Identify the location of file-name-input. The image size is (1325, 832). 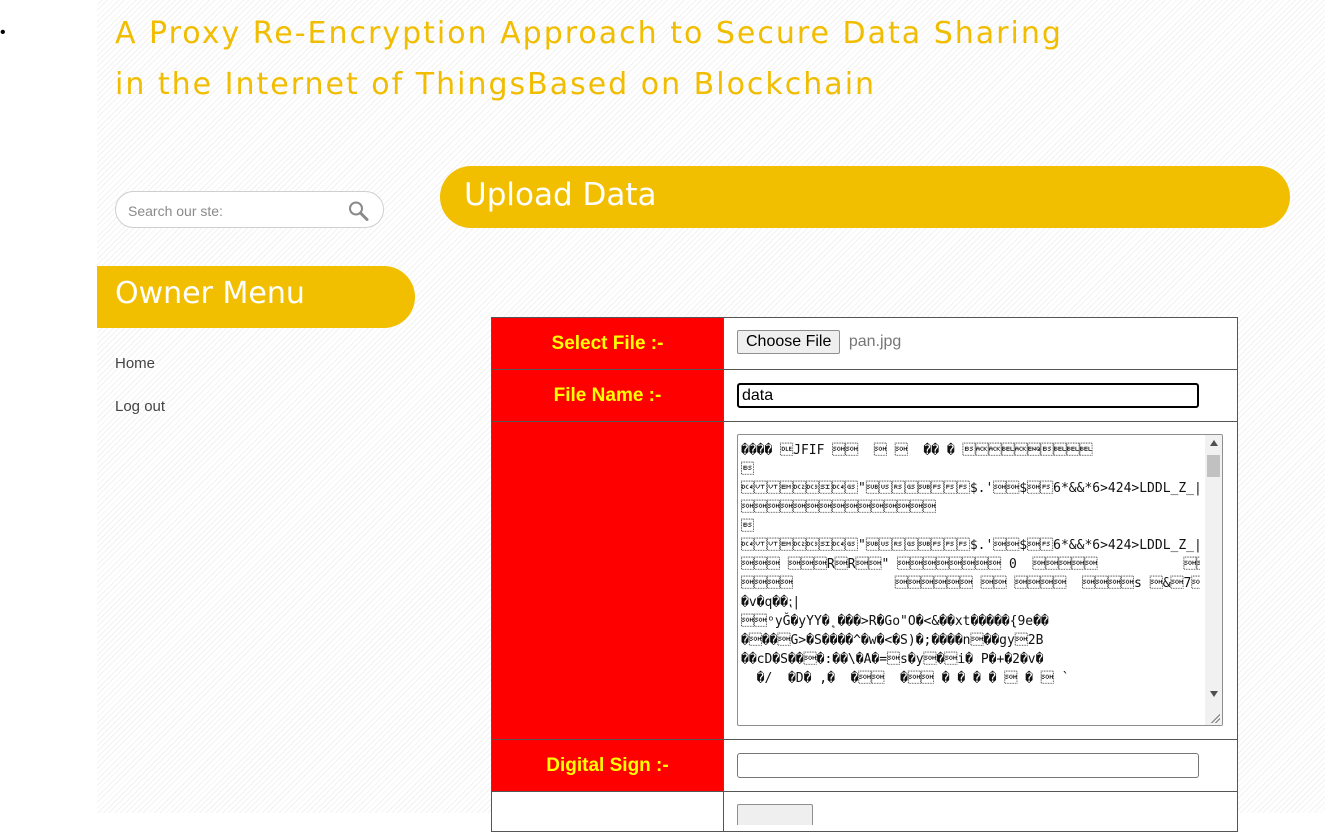
(968, 395).